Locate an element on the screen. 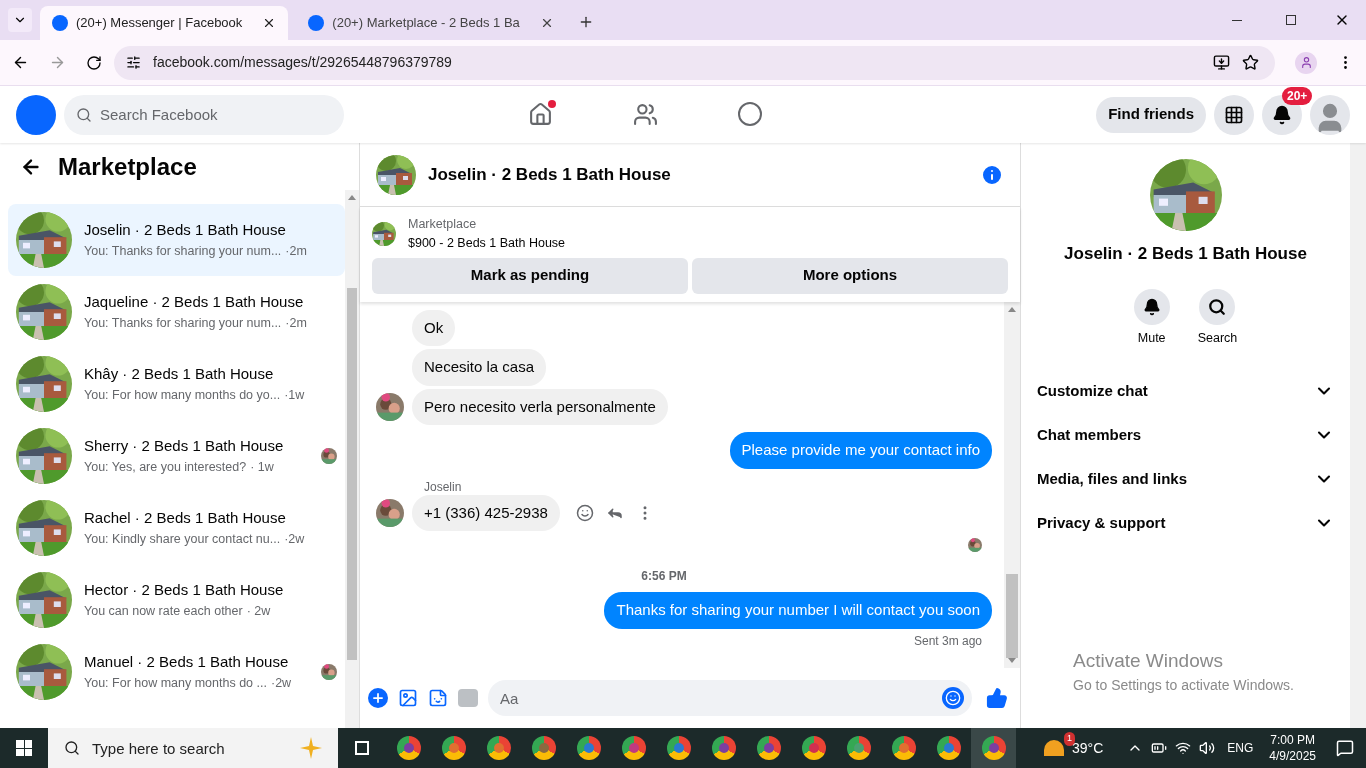 This screenshot has width=1366, height=768. forward-icon is located at coordinates (57, 62).